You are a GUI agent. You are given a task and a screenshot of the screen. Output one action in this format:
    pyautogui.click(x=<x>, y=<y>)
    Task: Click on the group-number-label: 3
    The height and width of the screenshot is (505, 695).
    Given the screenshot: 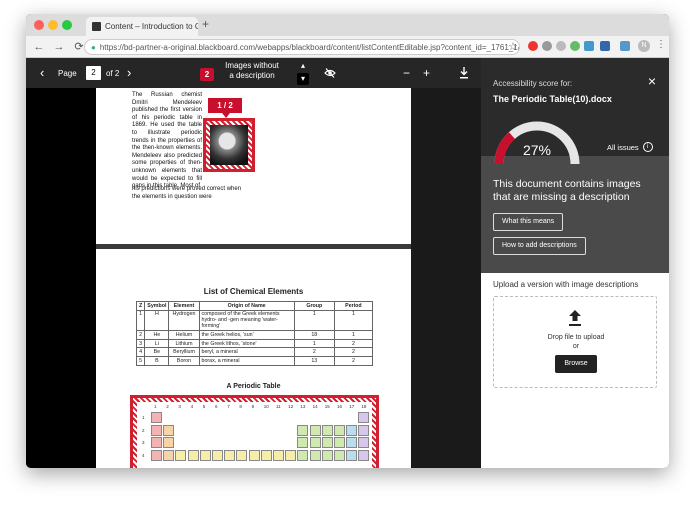 What is the action you would take?
    pyautogui.click(x=179, y=406)
    